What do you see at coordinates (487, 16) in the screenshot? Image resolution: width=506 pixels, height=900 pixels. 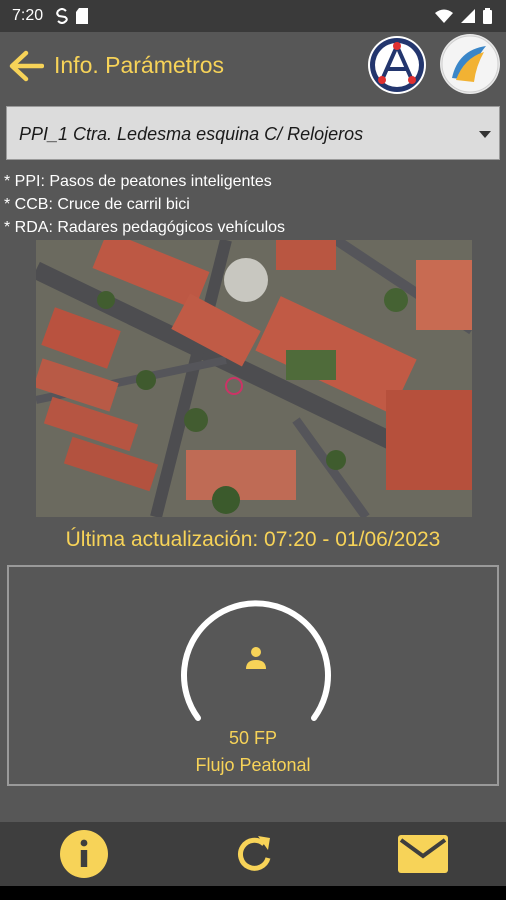 I see `battery-icon` at bounding box center [487, 16].